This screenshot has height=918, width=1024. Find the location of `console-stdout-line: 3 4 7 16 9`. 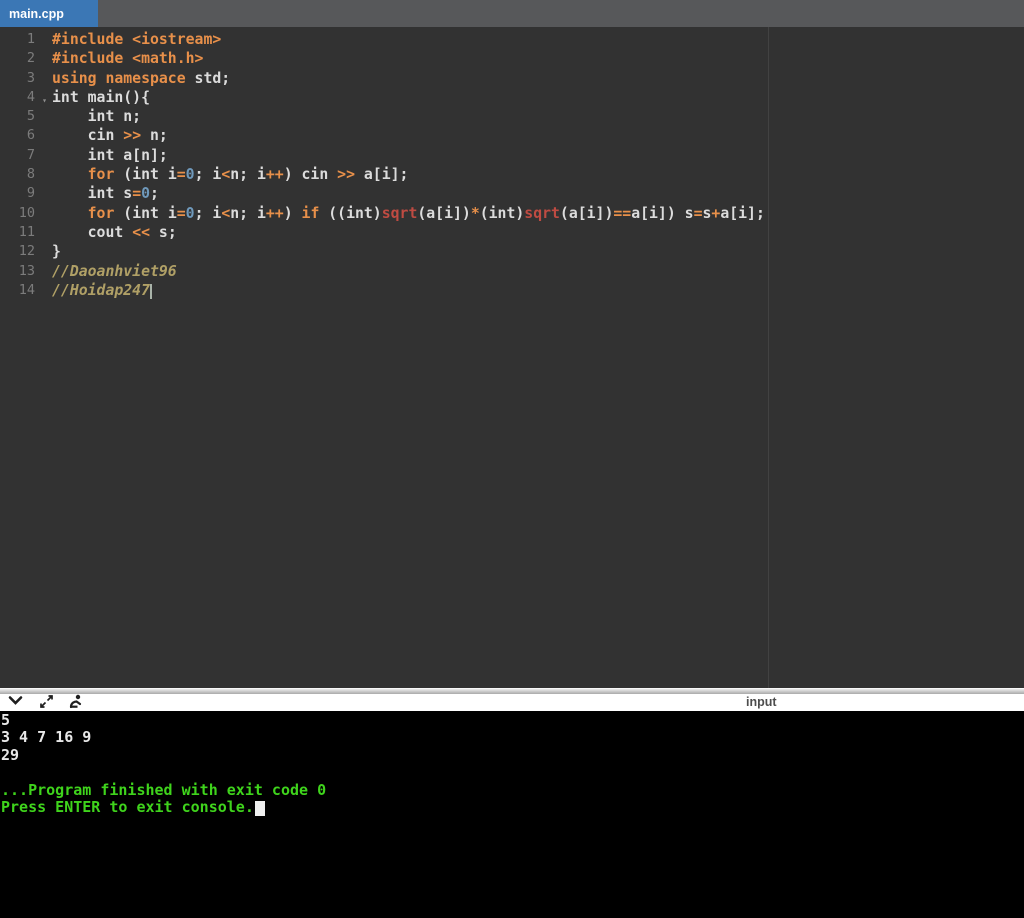

console-stdout-line: 3 4 7 16 9 is located at coordinates (46, 737).